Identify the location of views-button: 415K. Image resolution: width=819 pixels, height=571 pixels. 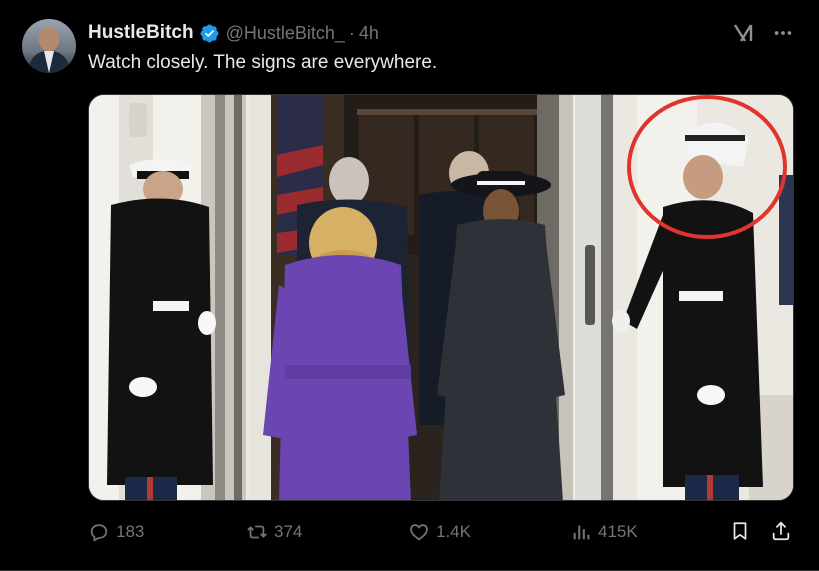
(604, 532).